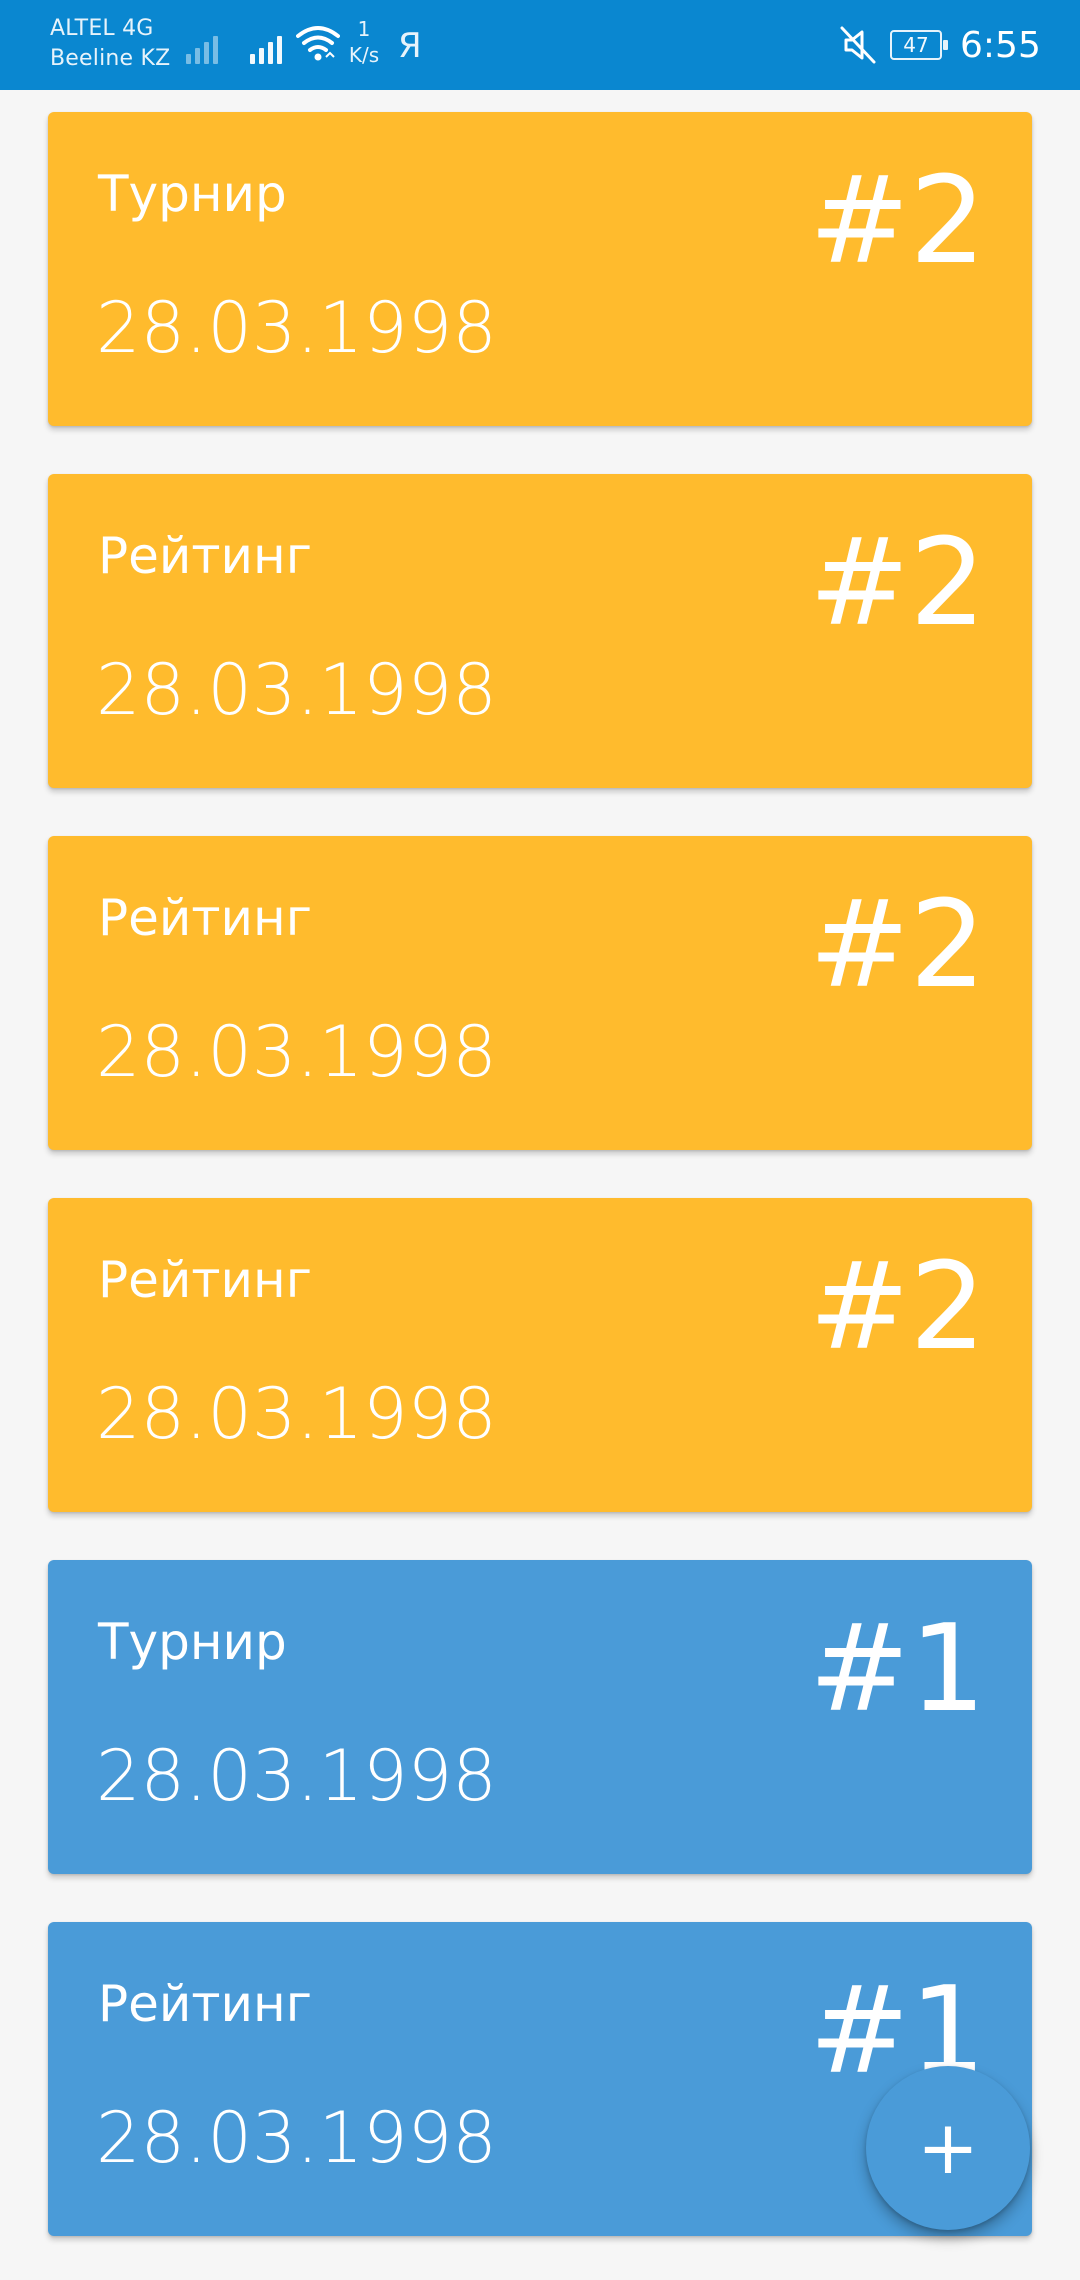  I want to click on app-notification-letter: Я, so click(410, 46).